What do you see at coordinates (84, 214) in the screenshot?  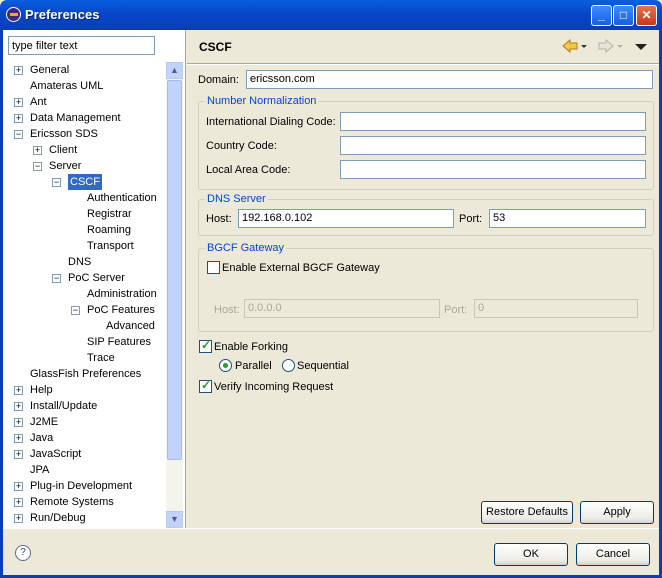 I see `tree-item: Registrar` at bounding box center [84, 214].